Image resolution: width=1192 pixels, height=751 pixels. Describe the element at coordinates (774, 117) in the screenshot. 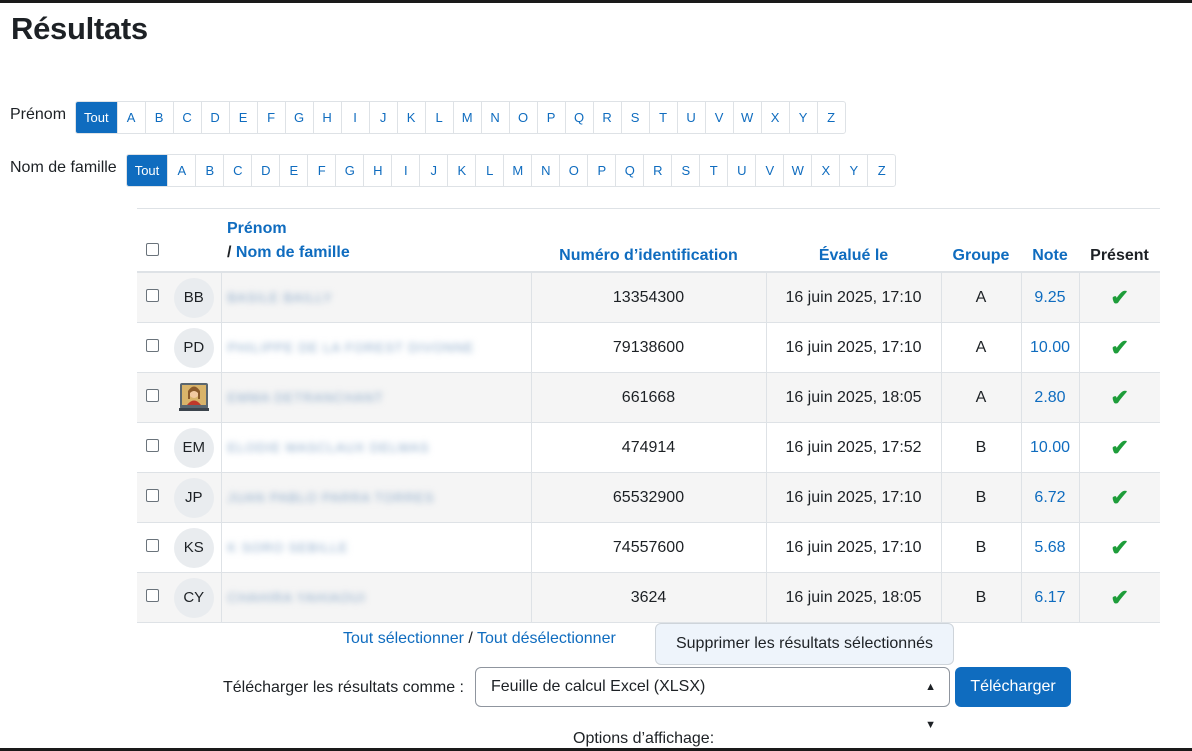

I see `firstname-filter-letter-x: X` at that location.